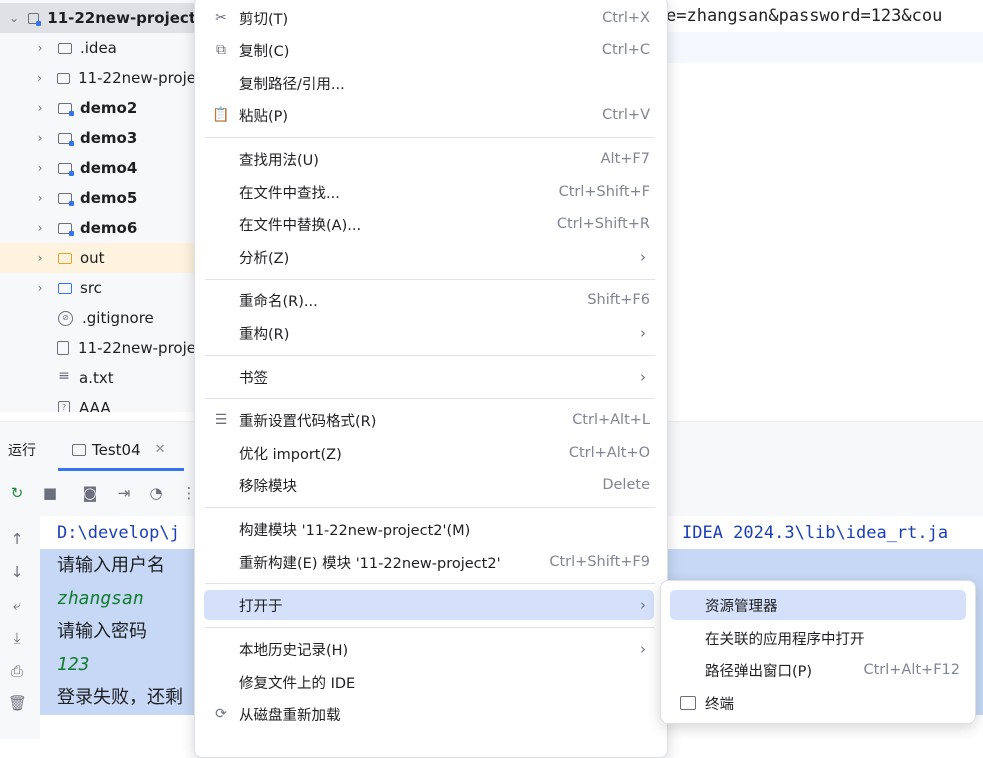  I want to click on submenu-item-label: 资源管理器, so click(741, 606).